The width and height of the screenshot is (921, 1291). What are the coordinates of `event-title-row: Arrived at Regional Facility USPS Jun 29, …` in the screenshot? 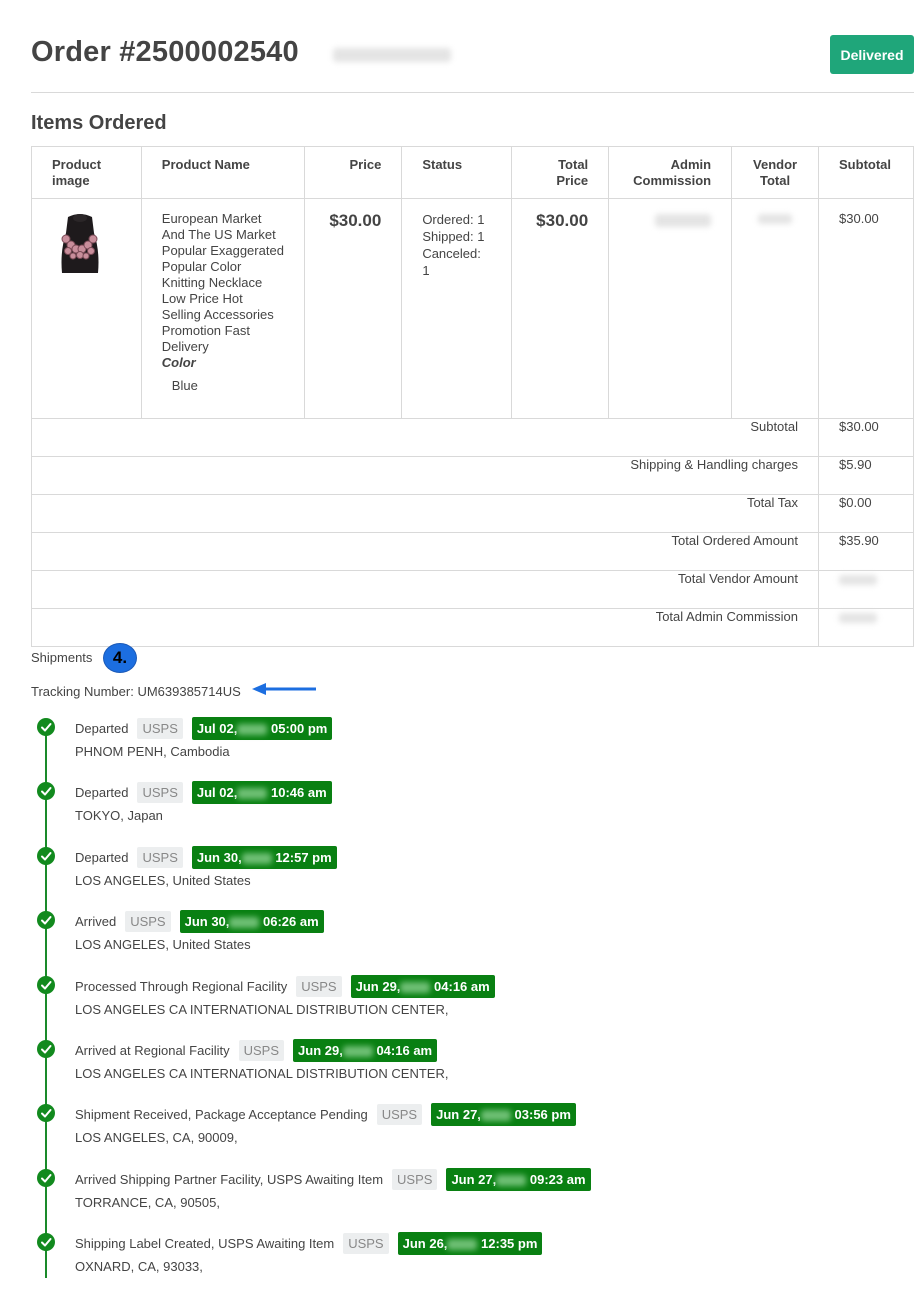 It's located at (256, 1050).